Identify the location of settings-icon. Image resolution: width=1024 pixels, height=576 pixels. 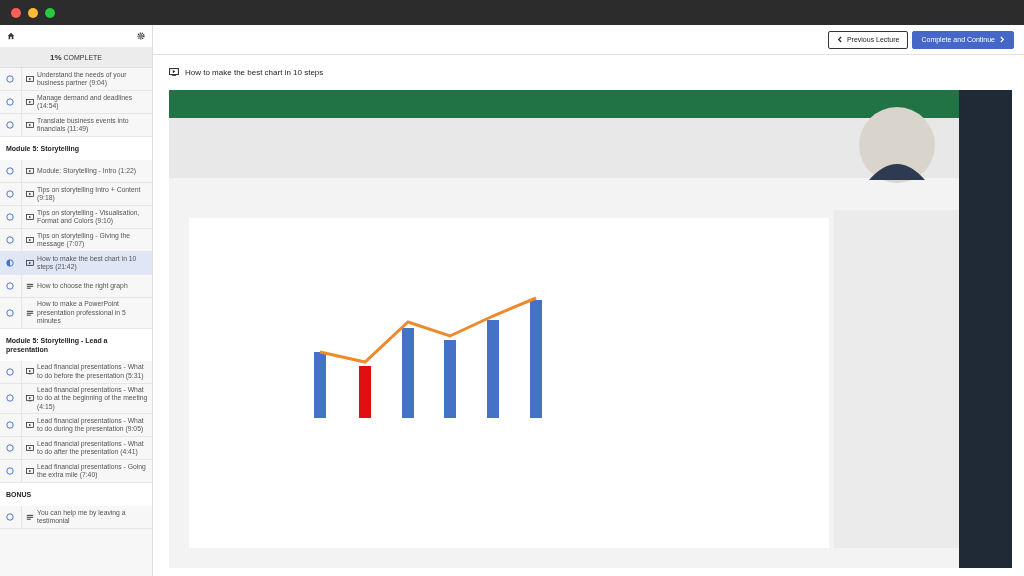
(141, 36).